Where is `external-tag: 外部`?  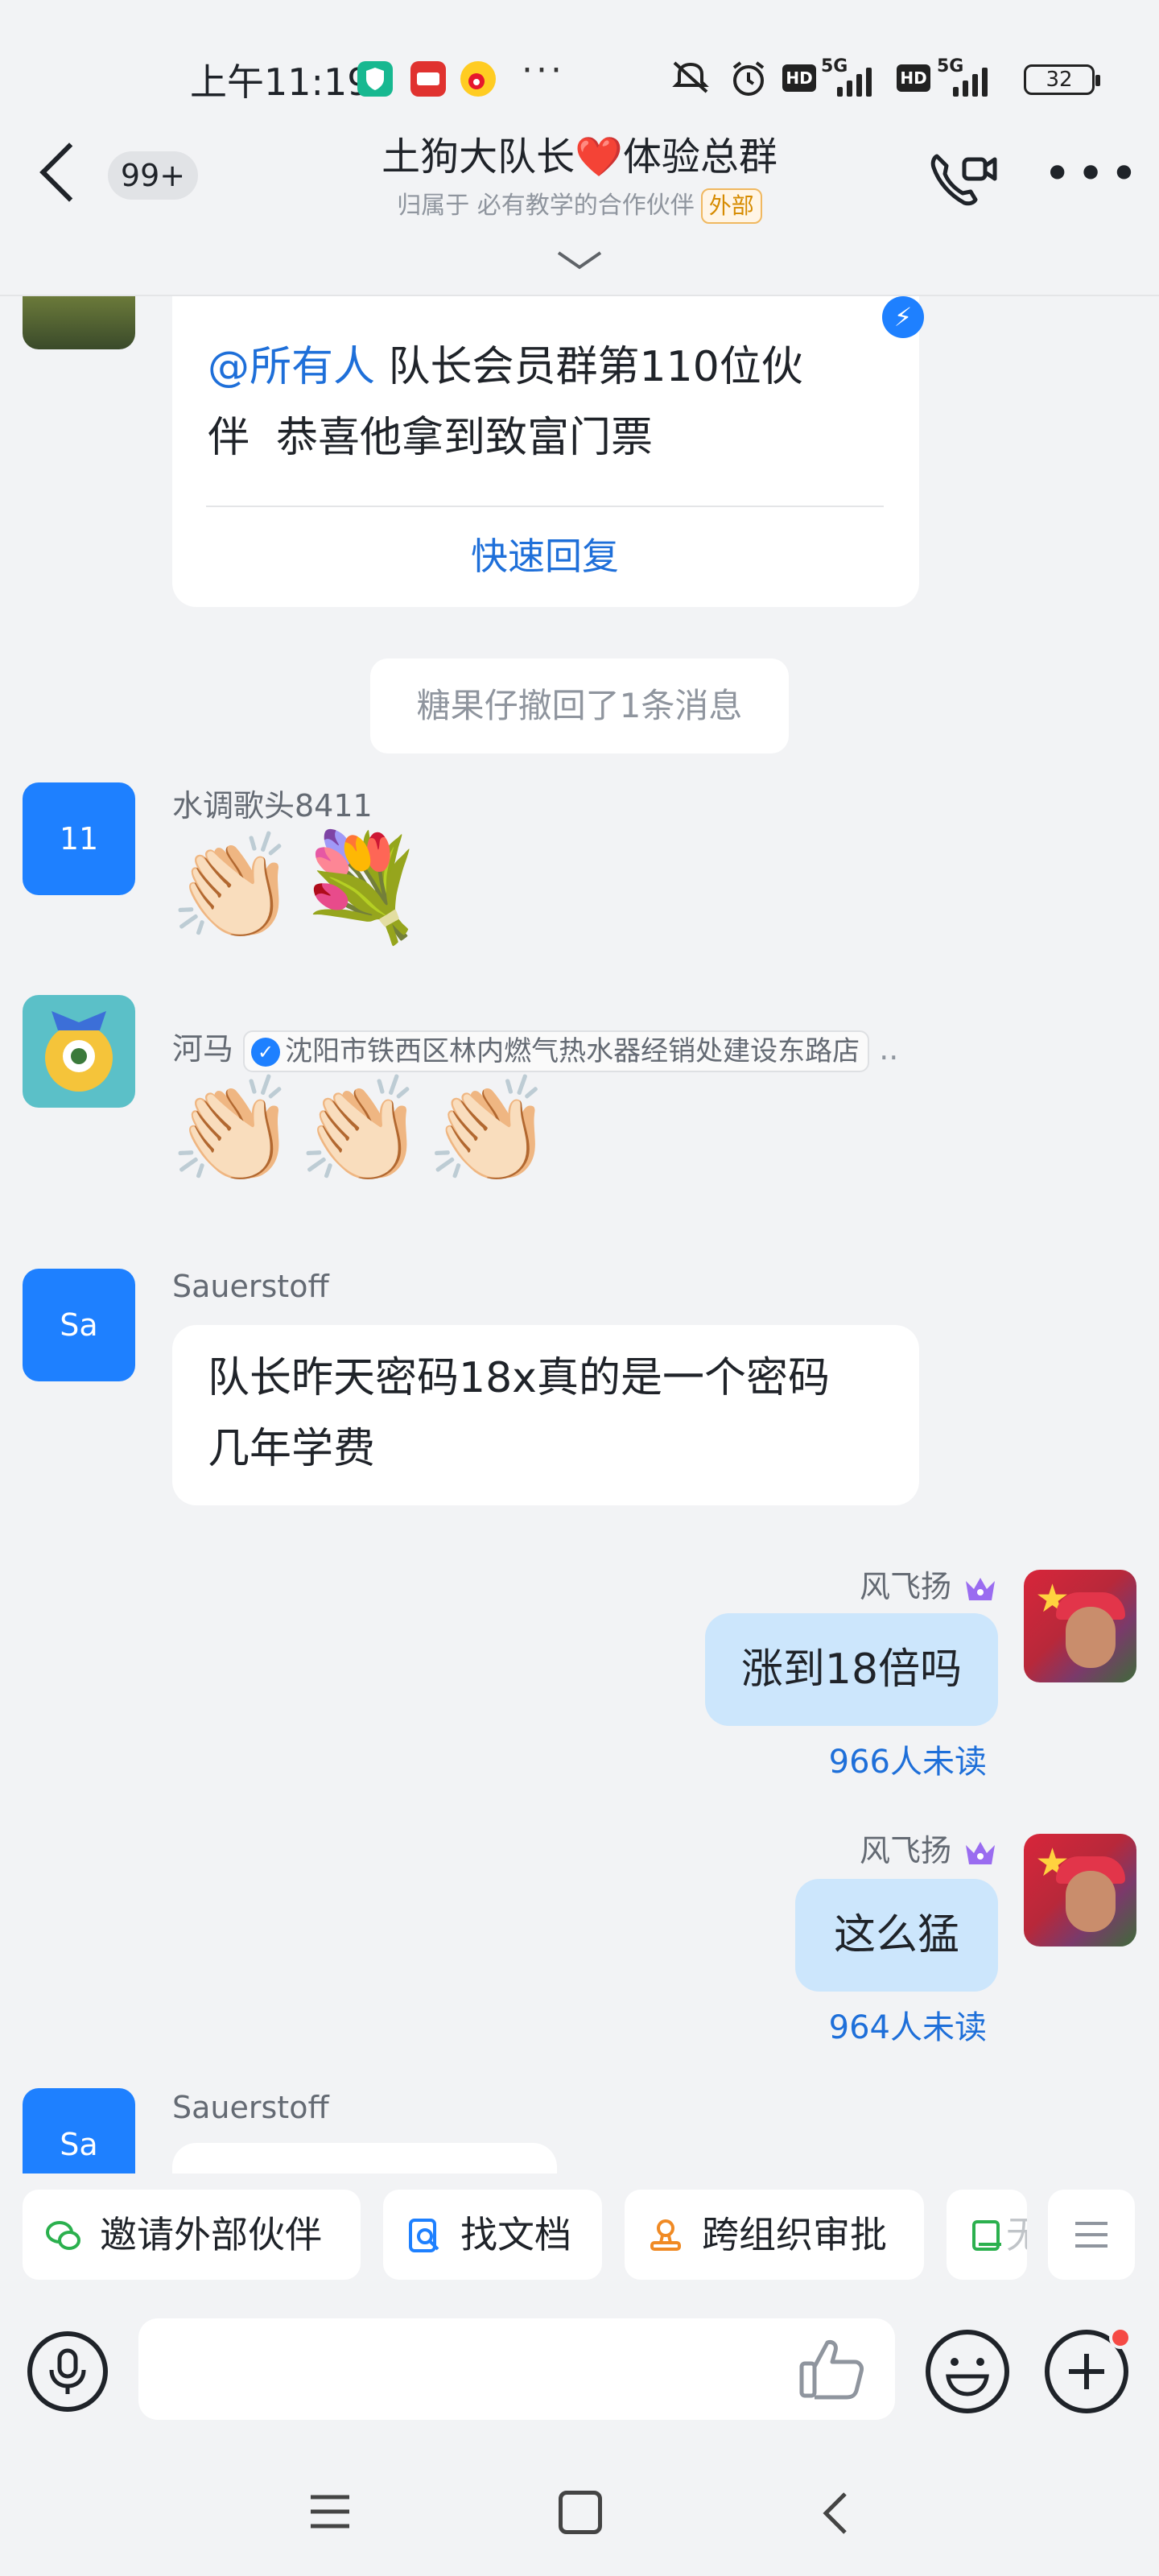 external-tag: 外部 is located at coordinates (731, 206).